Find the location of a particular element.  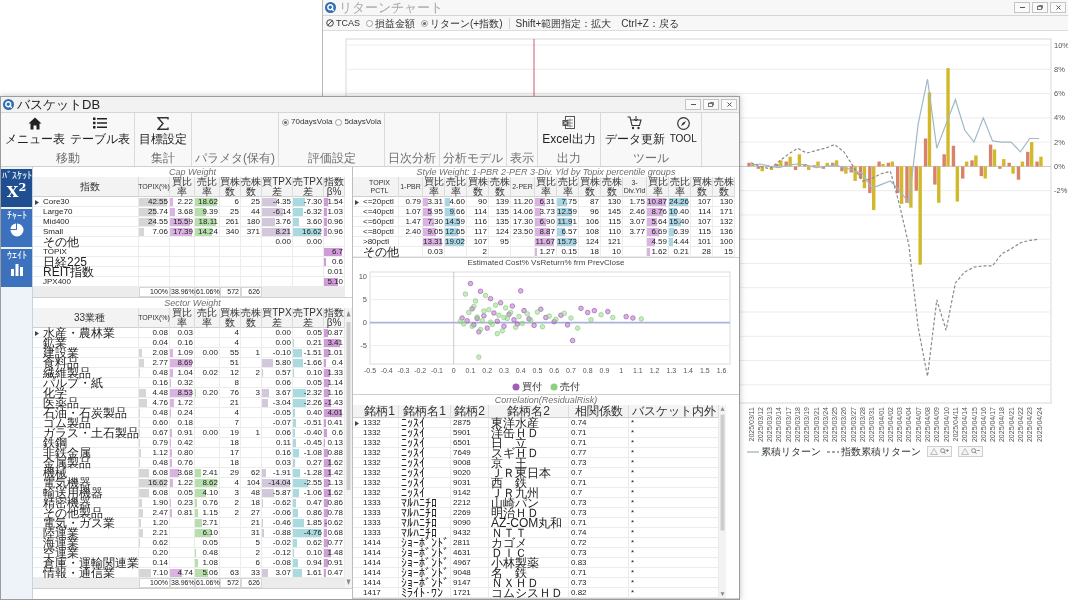

table-cell: 0.10 is located at coordinates (308, 373).